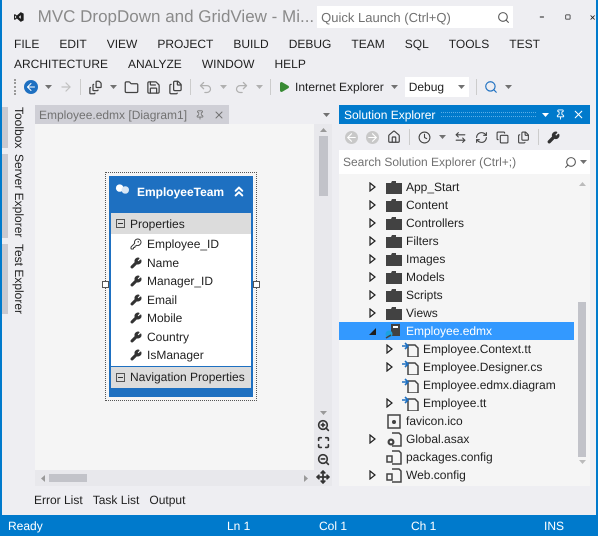 The width and height of the screenshot is (598, 536). Describe the element at coordinates (372, 331) in the screenshot. I see `collapse-arrow-icon` at that location.